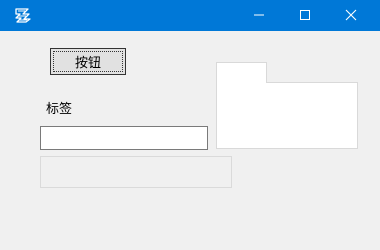  What do you see at coordinates (59, 109) in the screenshot?
I see `static-label: 标签` at bounding box center [59, 109].